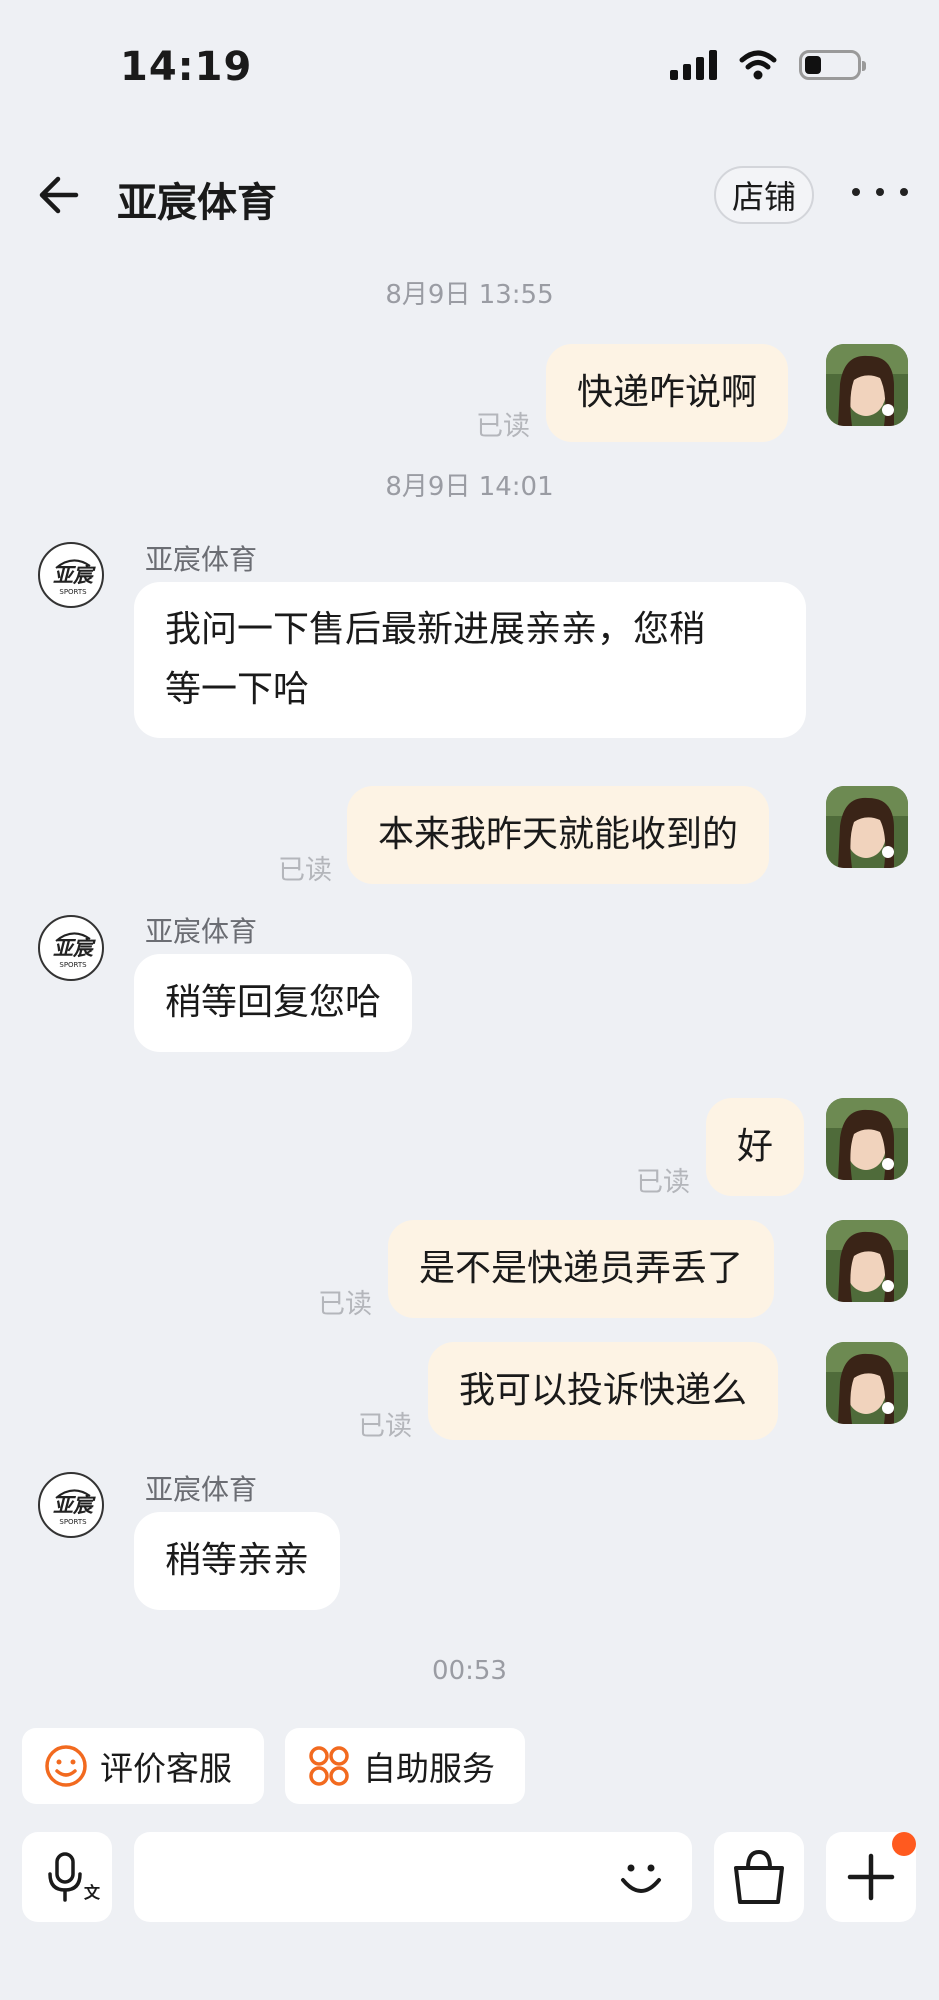  What do you see at coordinates (758, 65) in the screenshot?
I see `wifi-icon` at bounding box center [758, 65].